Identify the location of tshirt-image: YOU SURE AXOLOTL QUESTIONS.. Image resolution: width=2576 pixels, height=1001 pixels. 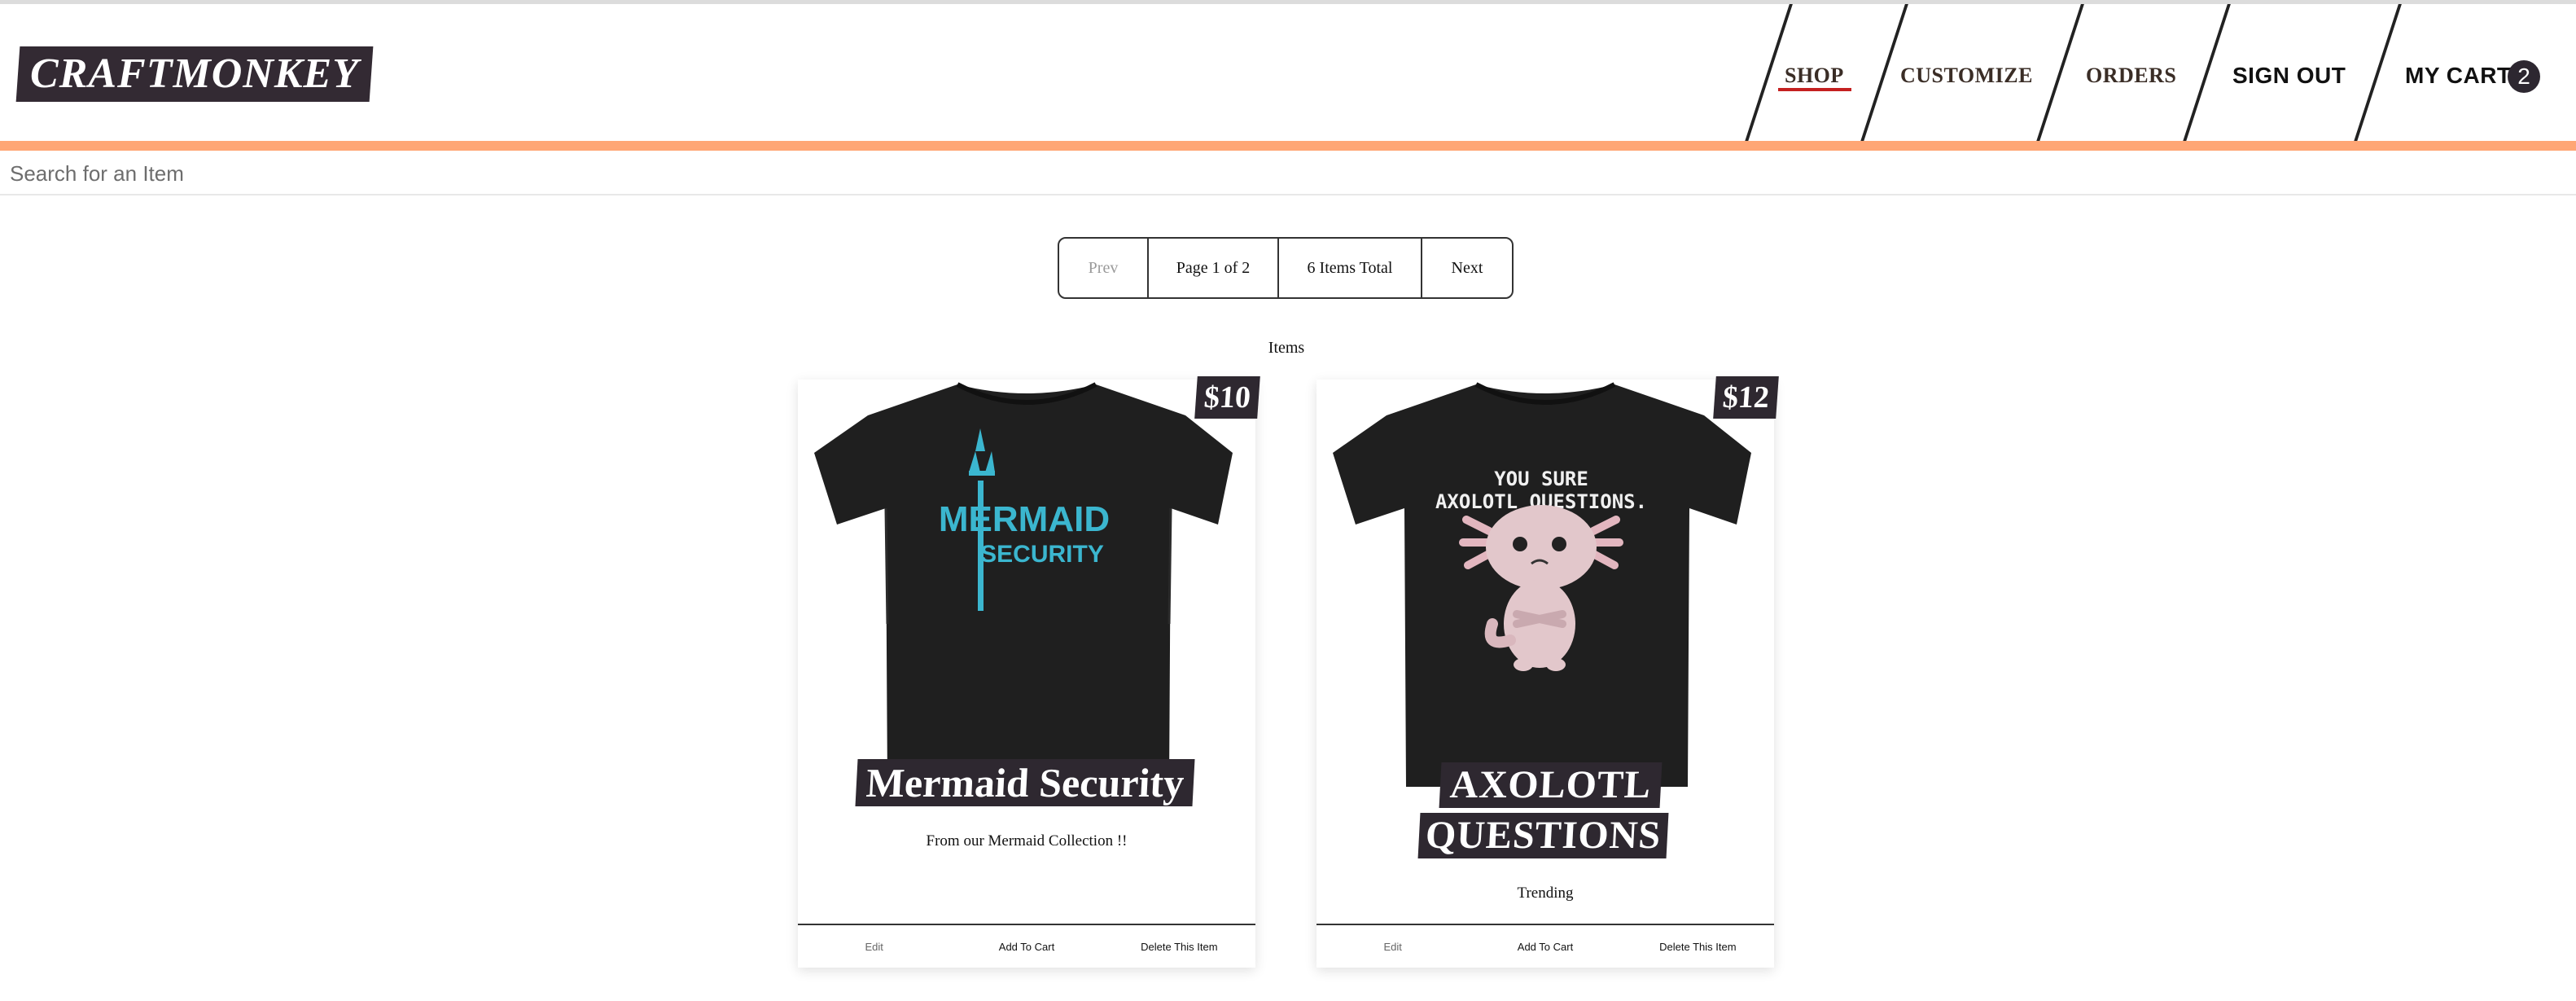
(1542, 584).